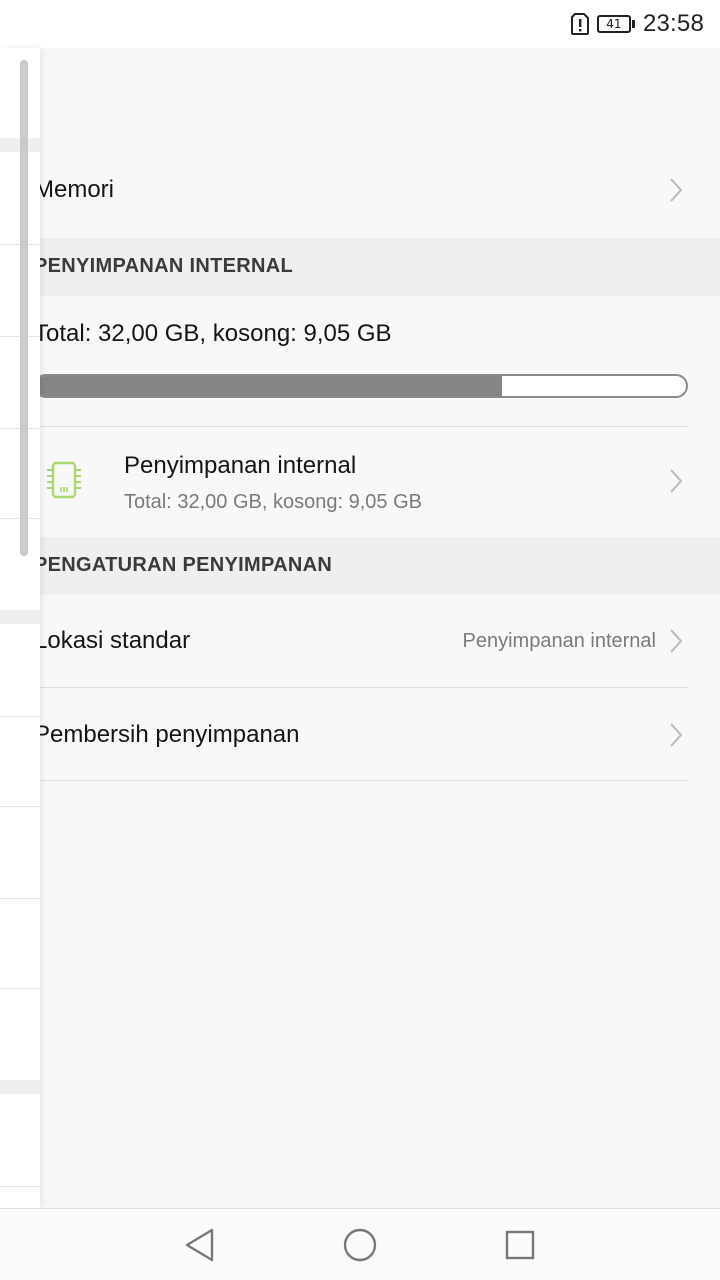  Describe the element at coordinates (240, 465) in the screenshot. I see `internal-storage-title: Penyimpanan internal` at that location.